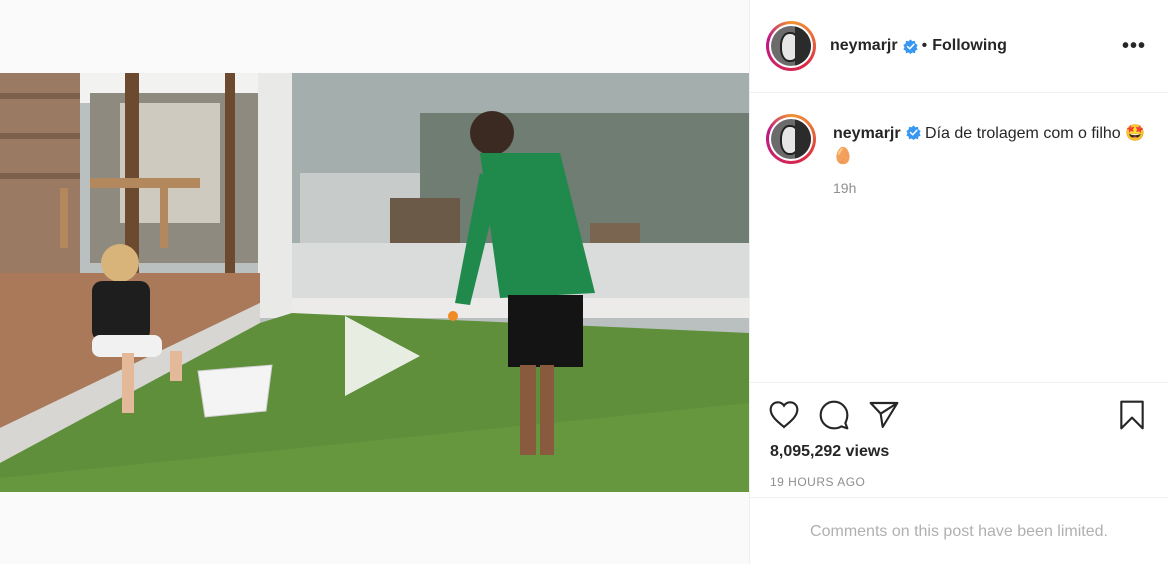  I want to click on play-icon, so click(380, 356).